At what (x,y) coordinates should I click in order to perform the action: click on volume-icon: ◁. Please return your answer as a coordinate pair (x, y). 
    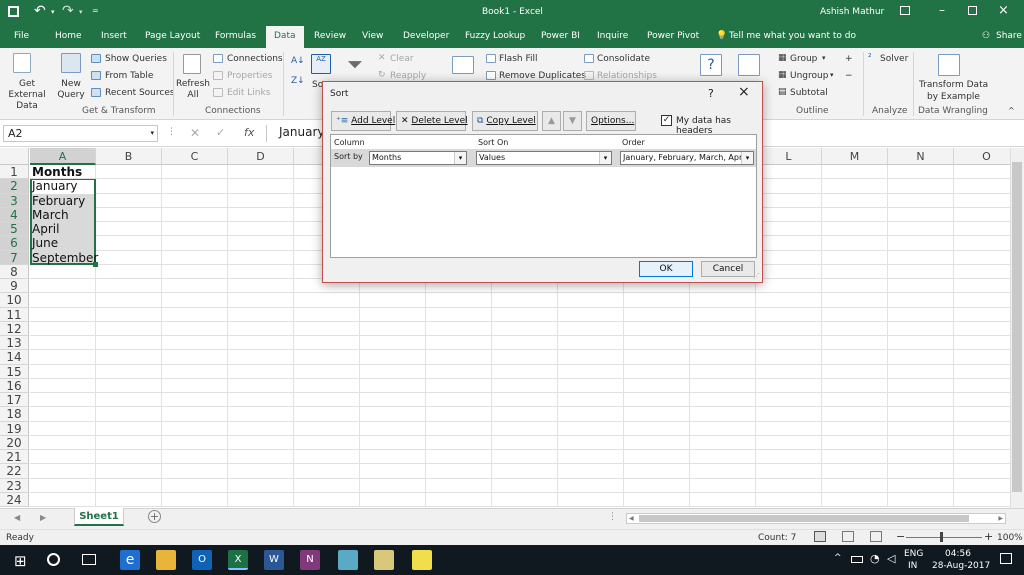
    Looking at the image, I should click on (891, 558).